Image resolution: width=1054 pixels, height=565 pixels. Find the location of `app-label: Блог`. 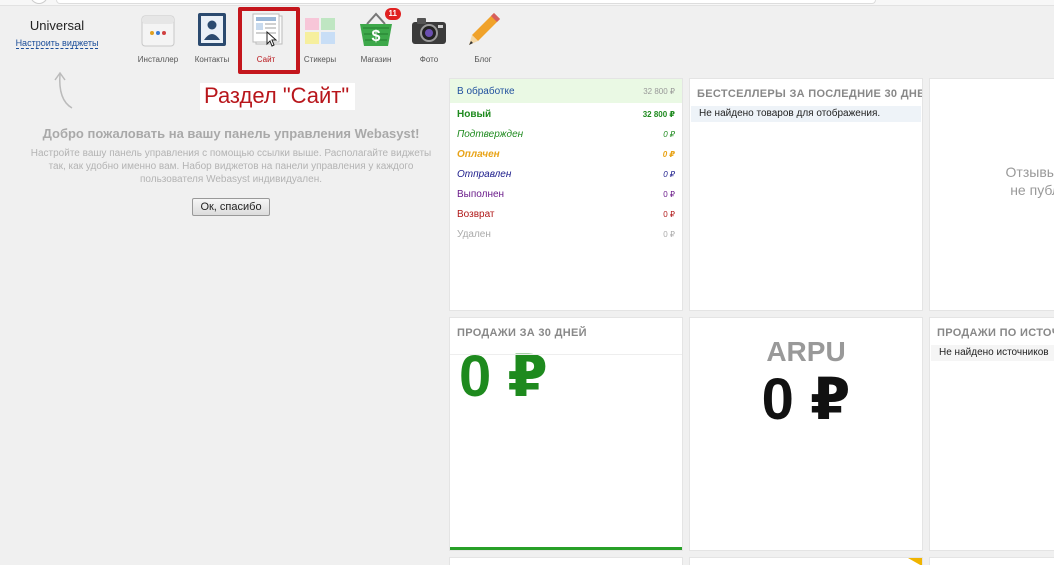

app-label: Блог is located at coordinates (483, 59).